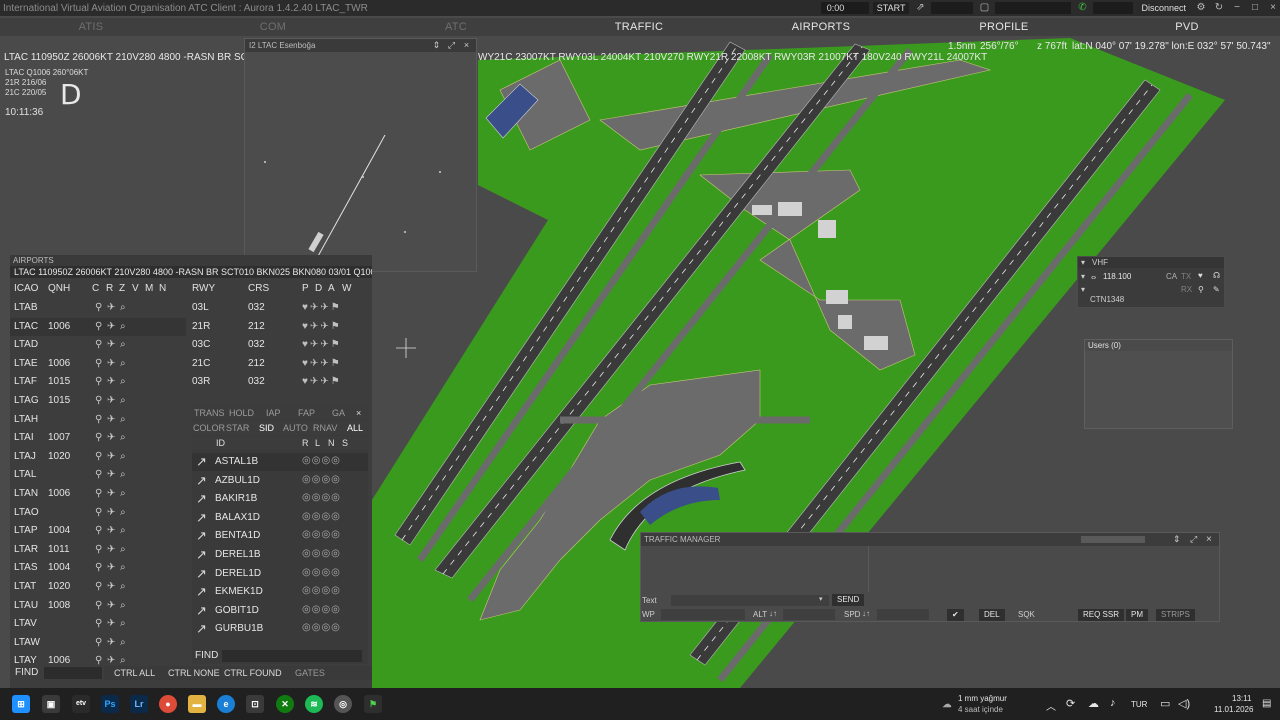  Describe the element at coordinates (980, 709) in the screenshot. I see `weather-subtext: 4 saat içinde` at that location.